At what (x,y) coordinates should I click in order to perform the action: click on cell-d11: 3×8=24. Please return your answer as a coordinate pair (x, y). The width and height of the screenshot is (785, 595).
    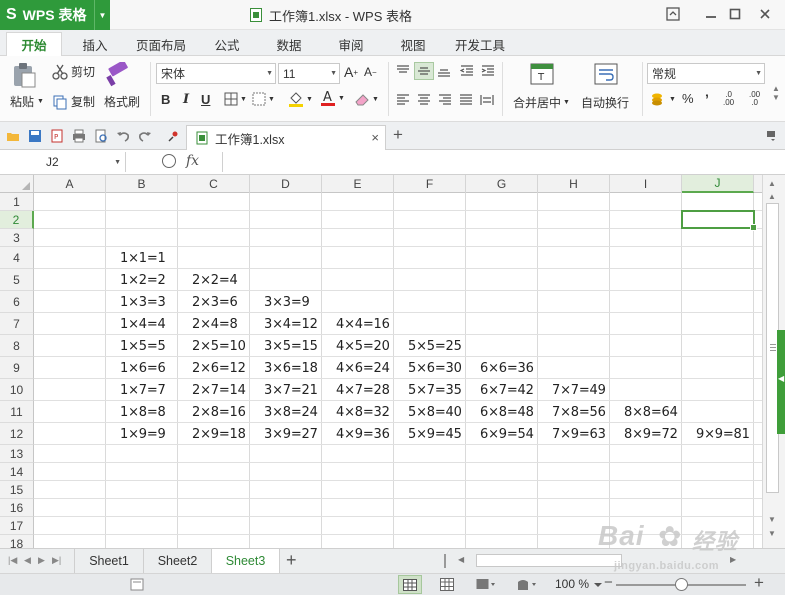
    Looking at the image, I should click on (286, 412).